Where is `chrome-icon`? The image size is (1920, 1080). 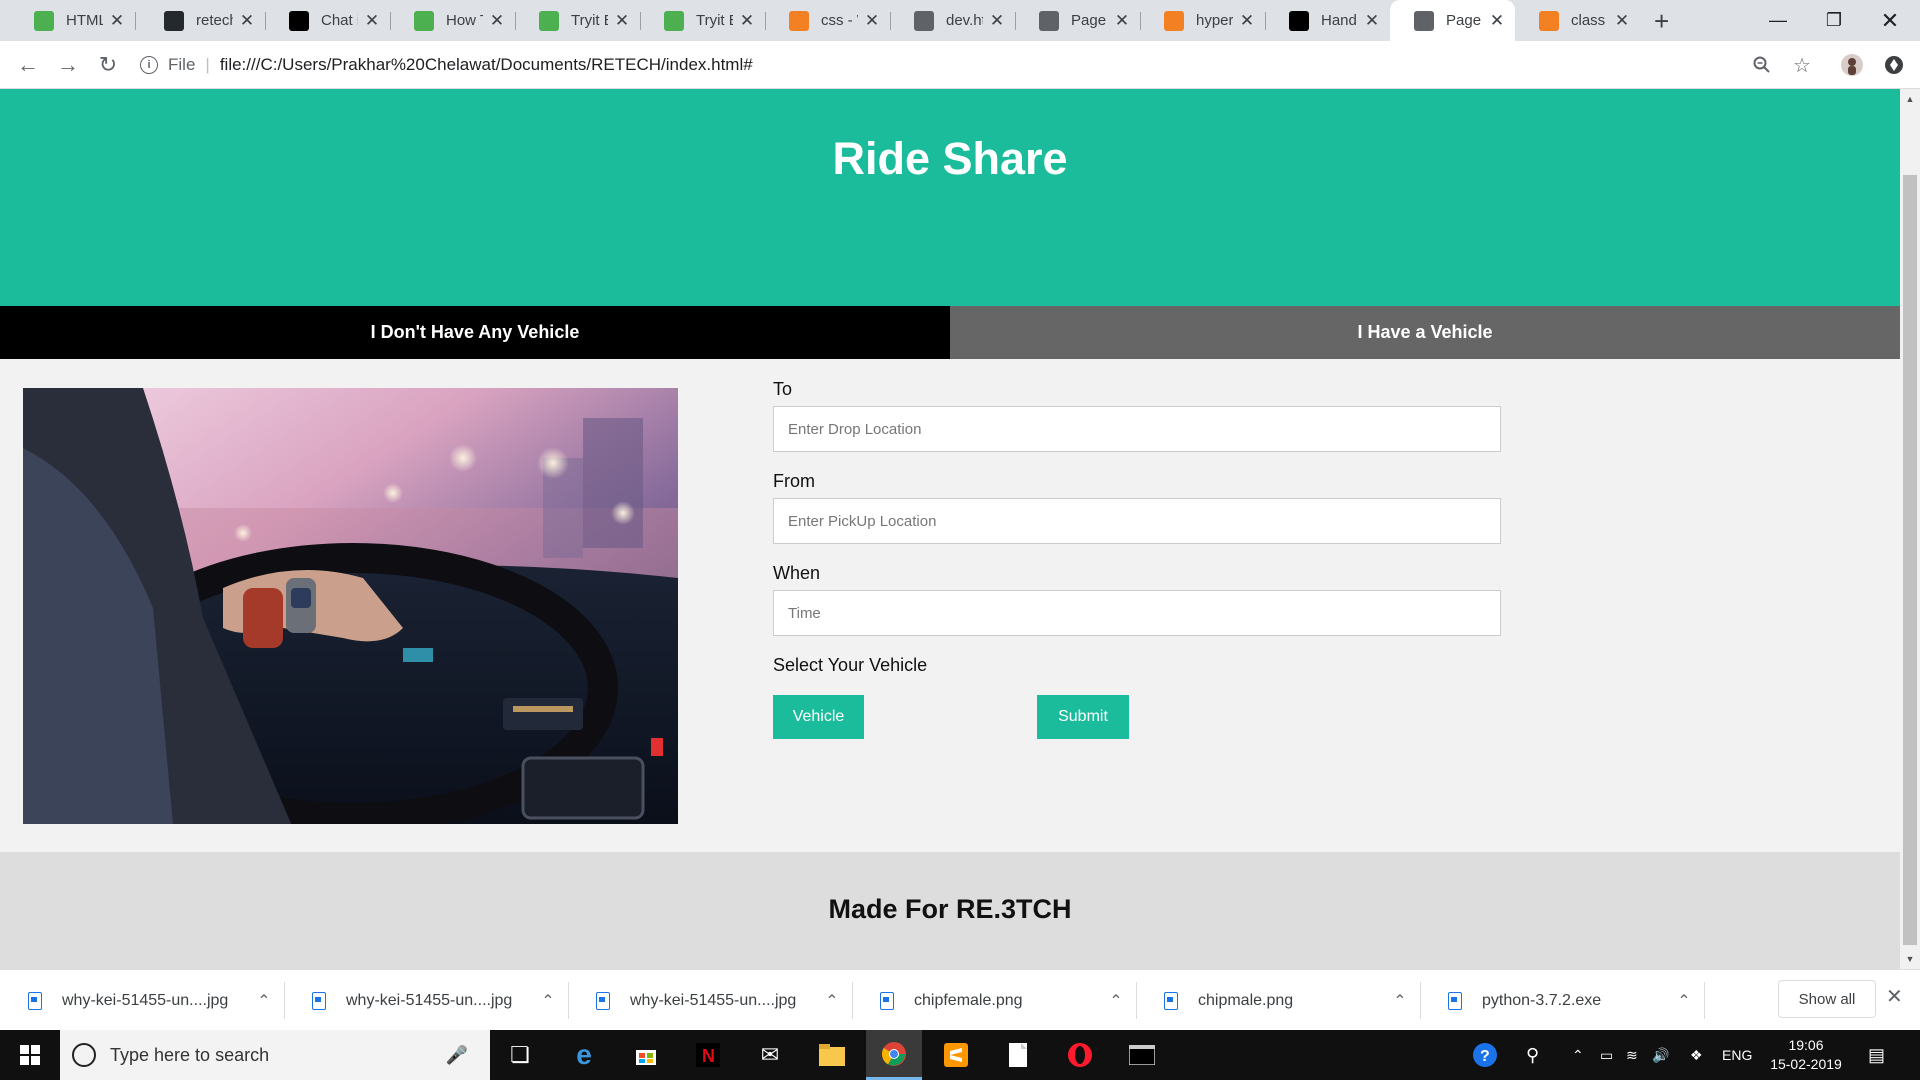 chrome-icon is located at coordinates (894, 1055).